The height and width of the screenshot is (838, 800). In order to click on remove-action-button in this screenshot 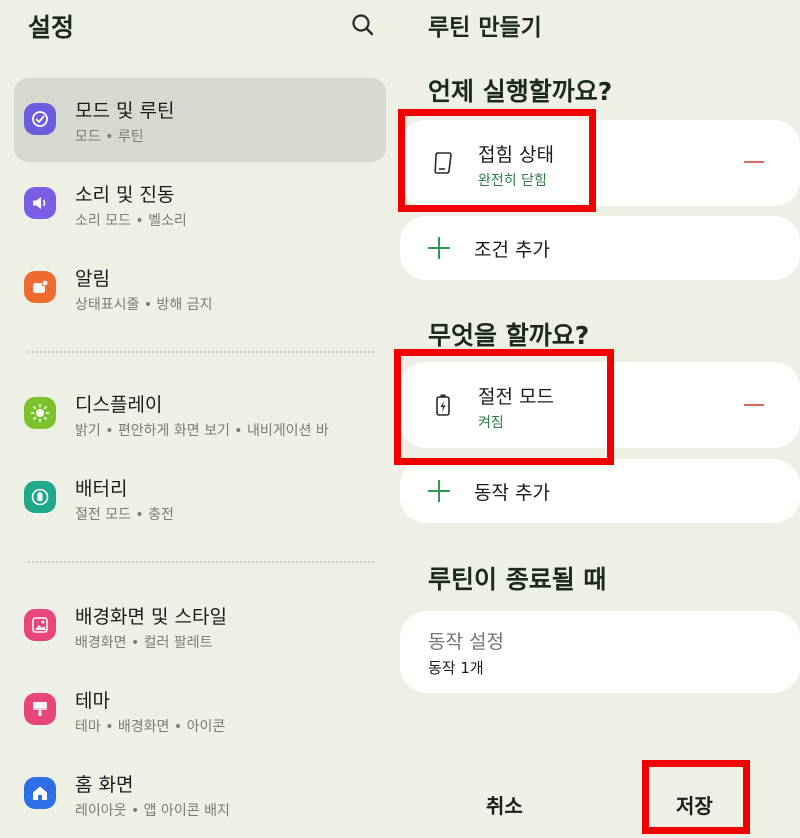, I will do `click(754, 405)`.